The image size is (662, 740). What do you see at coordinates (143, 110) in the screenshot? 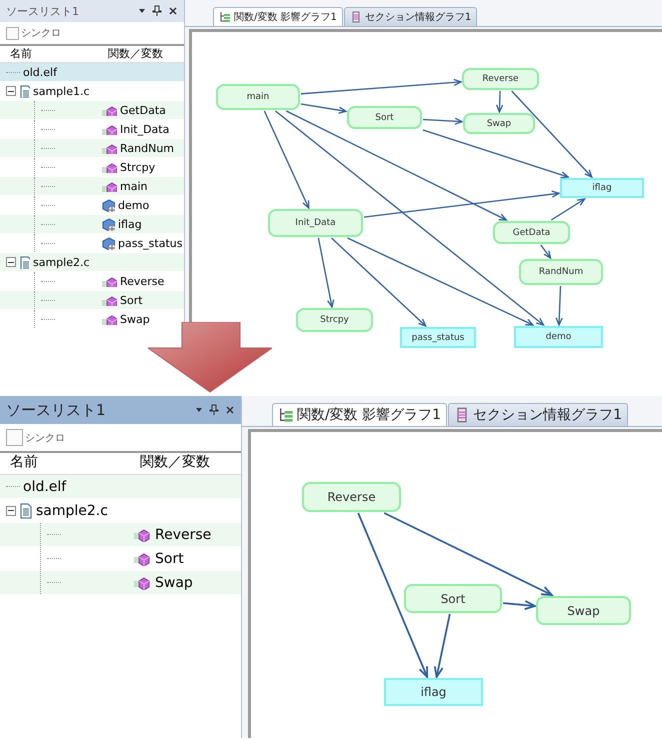
I see `item-name: GetData` at bounding box center [143, 110].